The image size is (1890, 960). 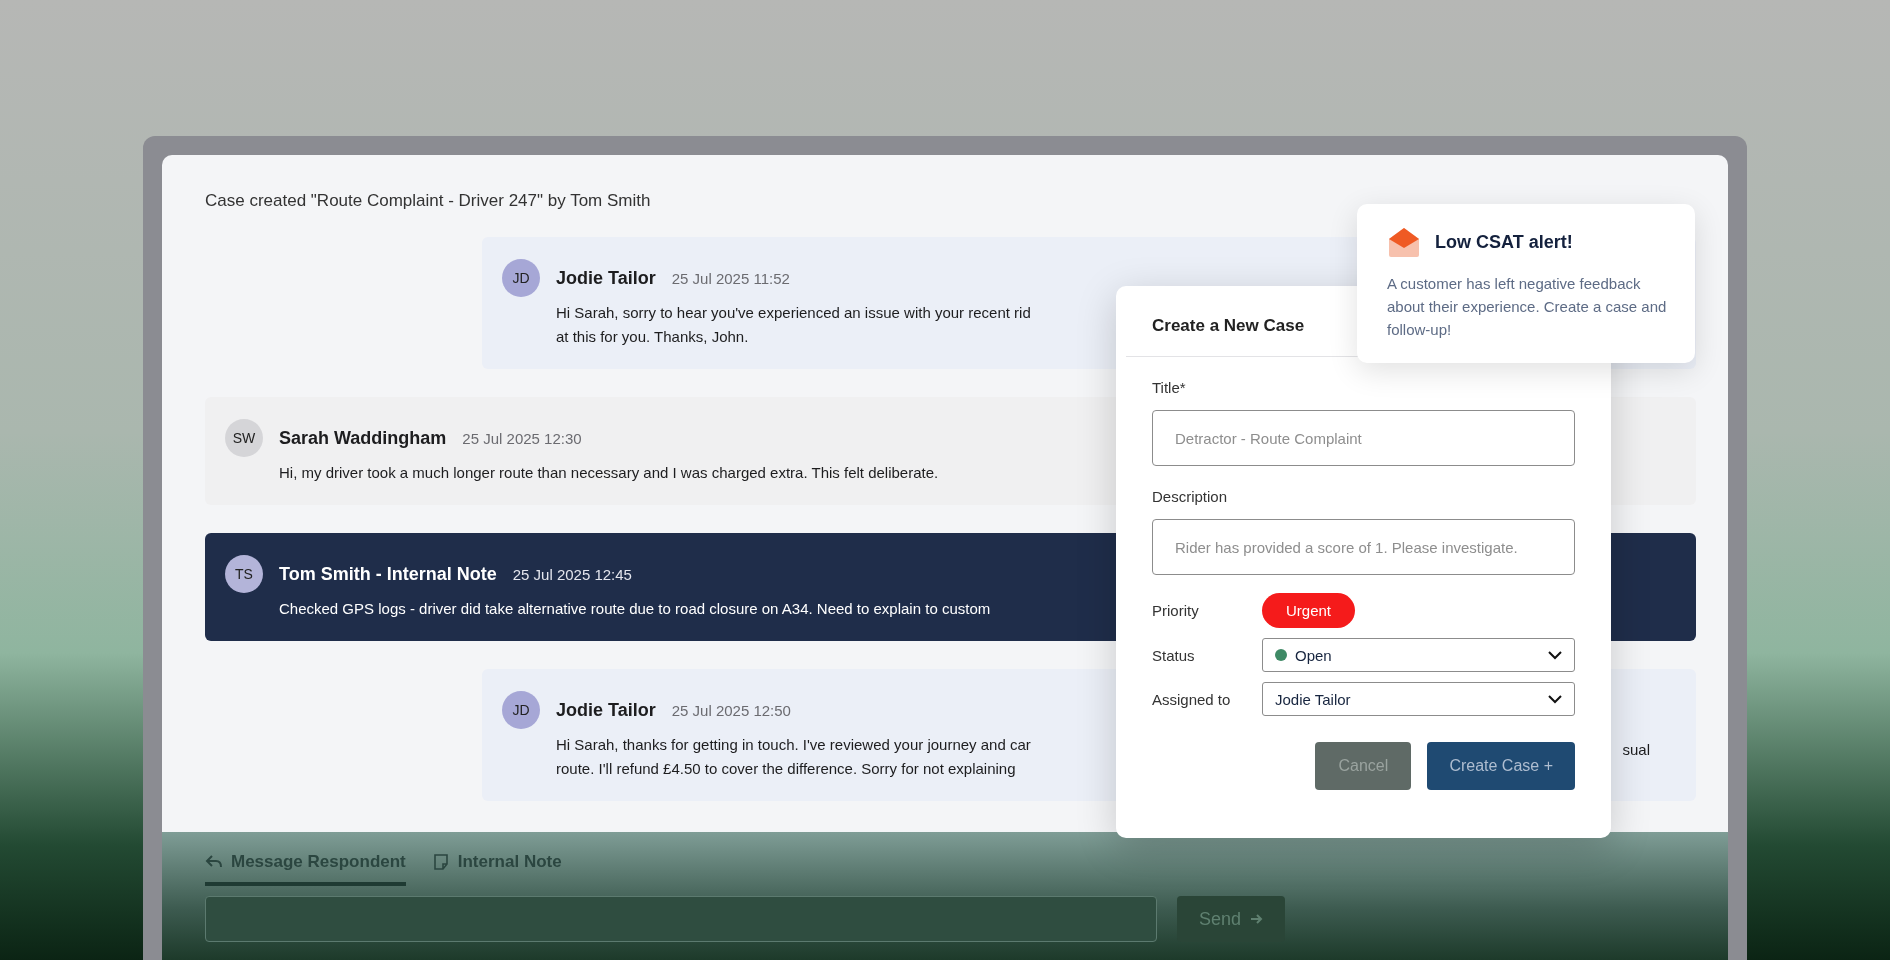 I want to click on message-text: route. I'll refund £4.50 to cover the difference. Sorry for not explaining, so click(x=786, y=769).